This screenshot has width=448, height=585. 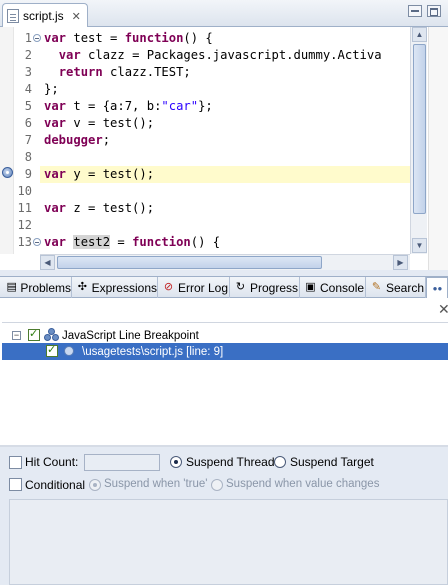 I want to click on console-icon: ▣, so click(x=310, y=287).